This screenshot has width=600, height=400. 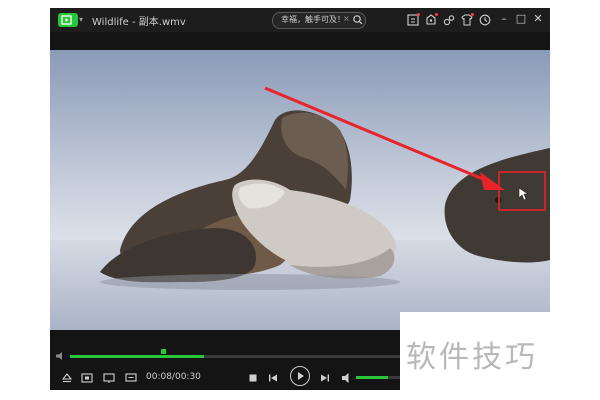 I want to click on close-button: ✕, so click(x=538, y=19).